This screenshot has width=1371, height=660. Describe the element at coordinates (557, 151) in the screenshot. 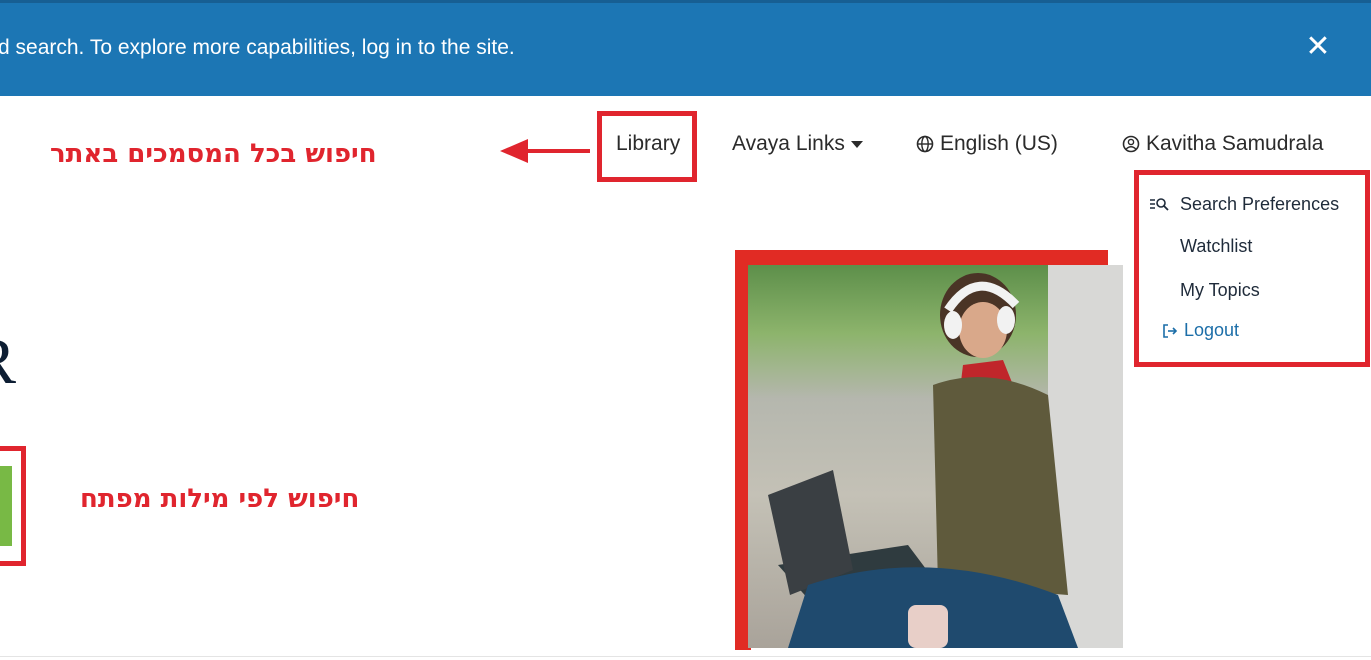

I see `arrow-shaft` at that location.